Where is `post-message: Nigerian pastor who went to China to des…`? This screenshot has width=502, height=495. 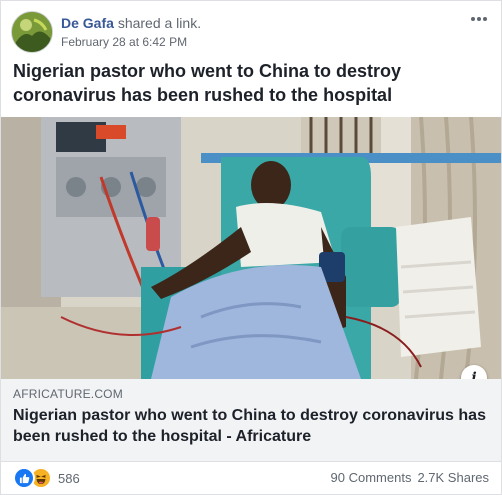
post-message: Nigerian pastor who went to China to des… is located at coordinates (207, 83).